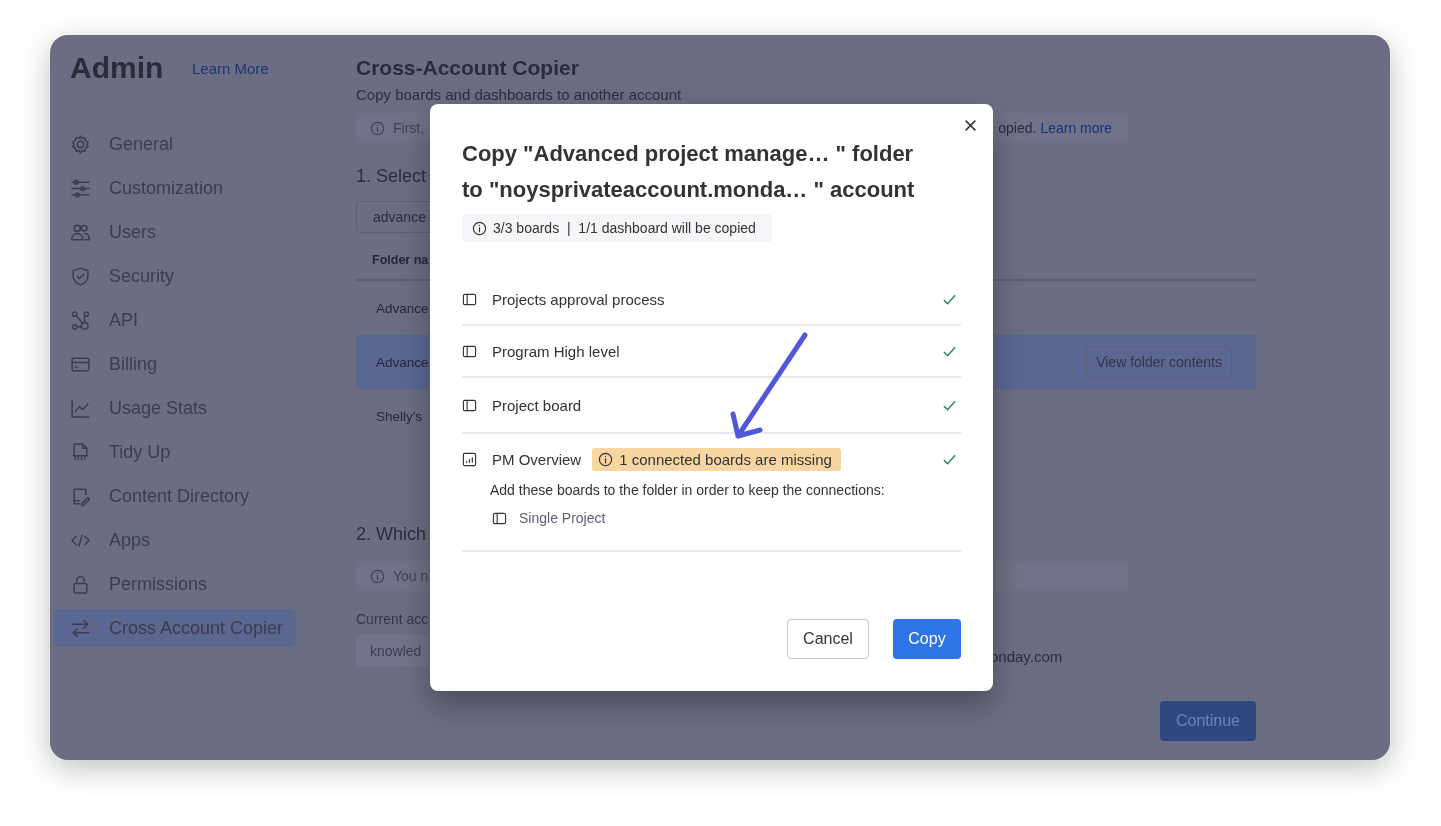  I want to click on board-name: PM Overview, so click(537, 459).